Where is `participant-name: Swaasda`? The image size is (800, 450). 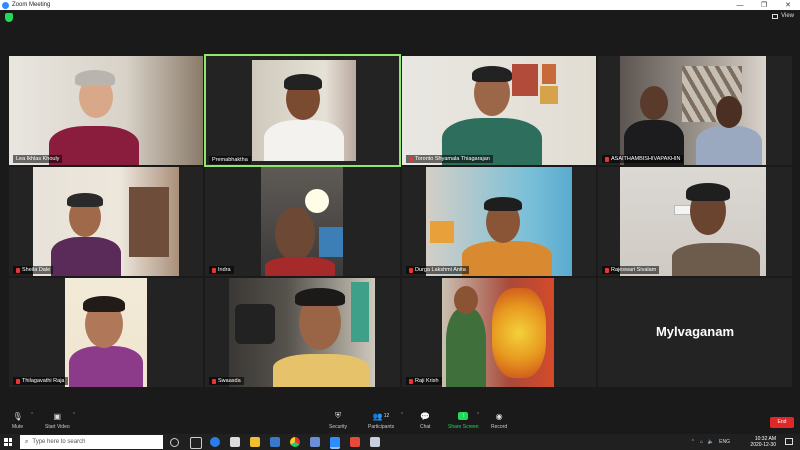 participant-name: Swaasda is located at coordinates (226, 381).